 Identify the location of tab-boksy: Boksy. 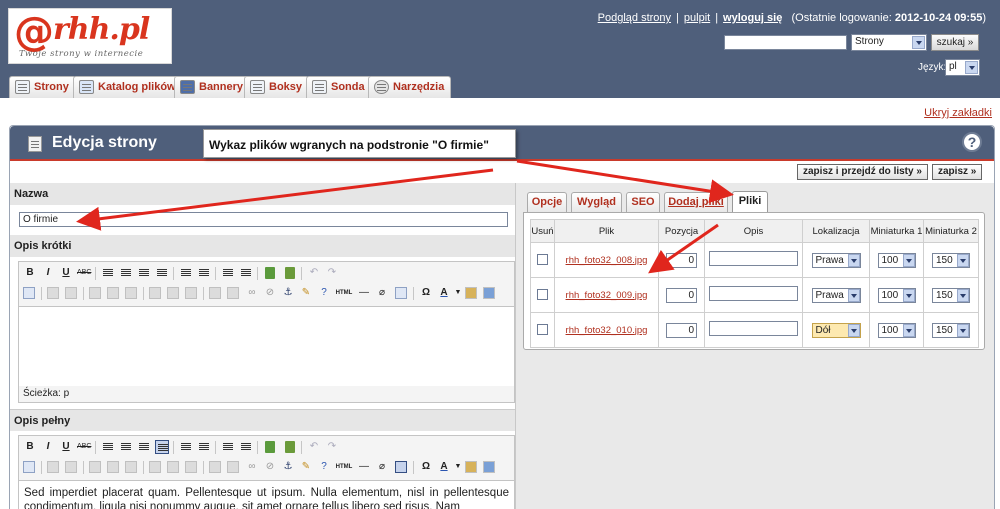
(277, 87).